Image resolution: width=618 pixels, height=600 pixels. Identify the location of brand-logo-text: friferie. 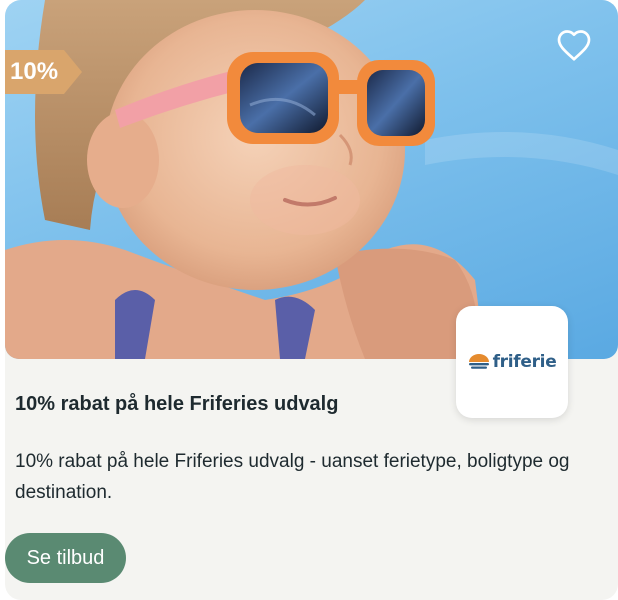
(524, 362).